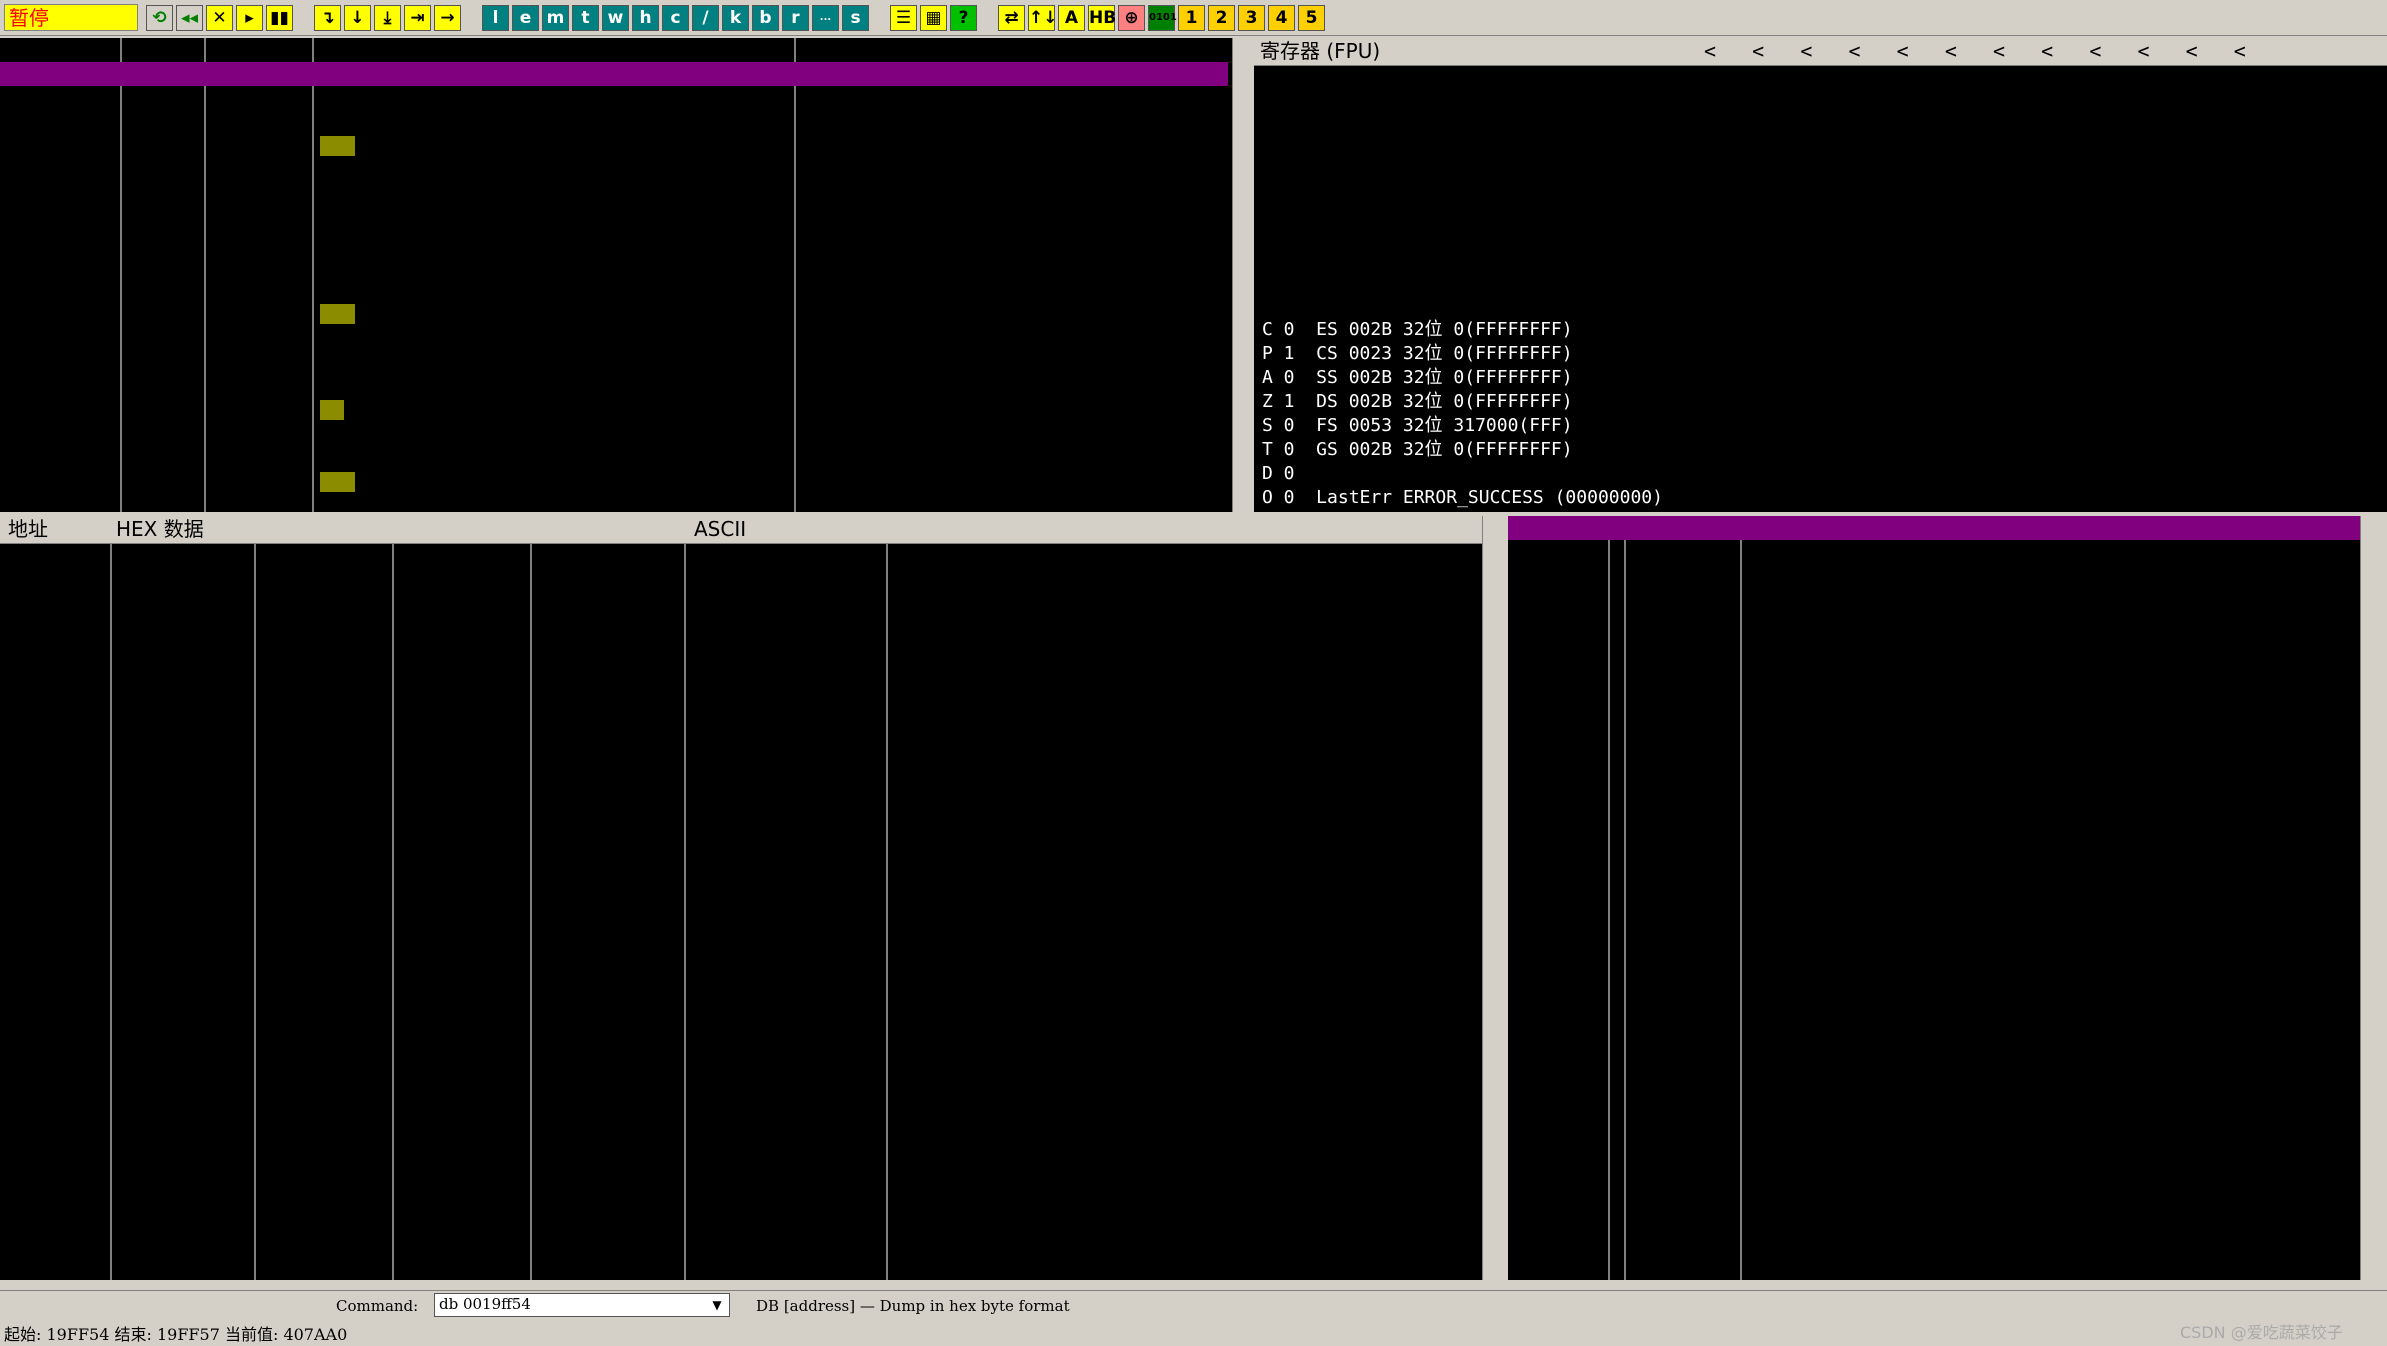 This screenshot has height=1346, width=2387. I want to click on toolbar-button-3: ▸, so click(249, 18).